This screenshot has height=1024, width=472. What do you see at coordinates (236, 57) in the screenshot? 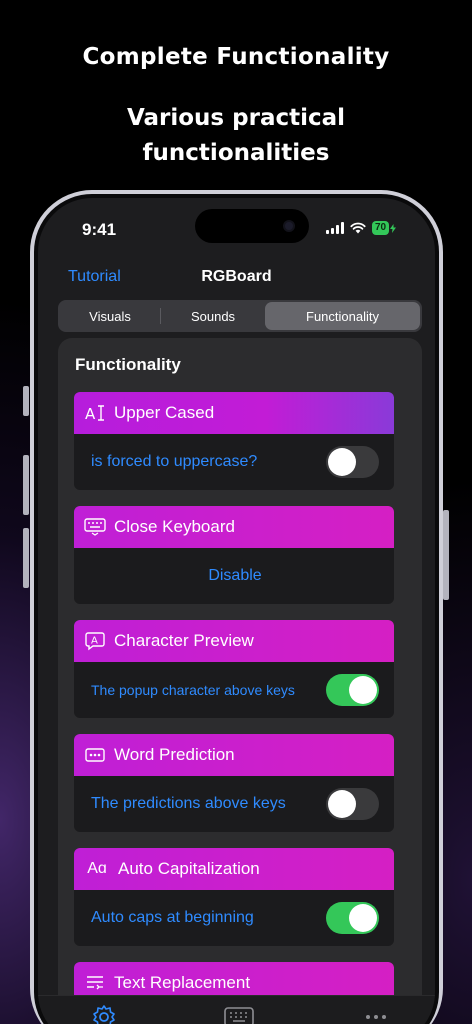
I see `headline: Complete Functionality` at bounding box center [236, 57].